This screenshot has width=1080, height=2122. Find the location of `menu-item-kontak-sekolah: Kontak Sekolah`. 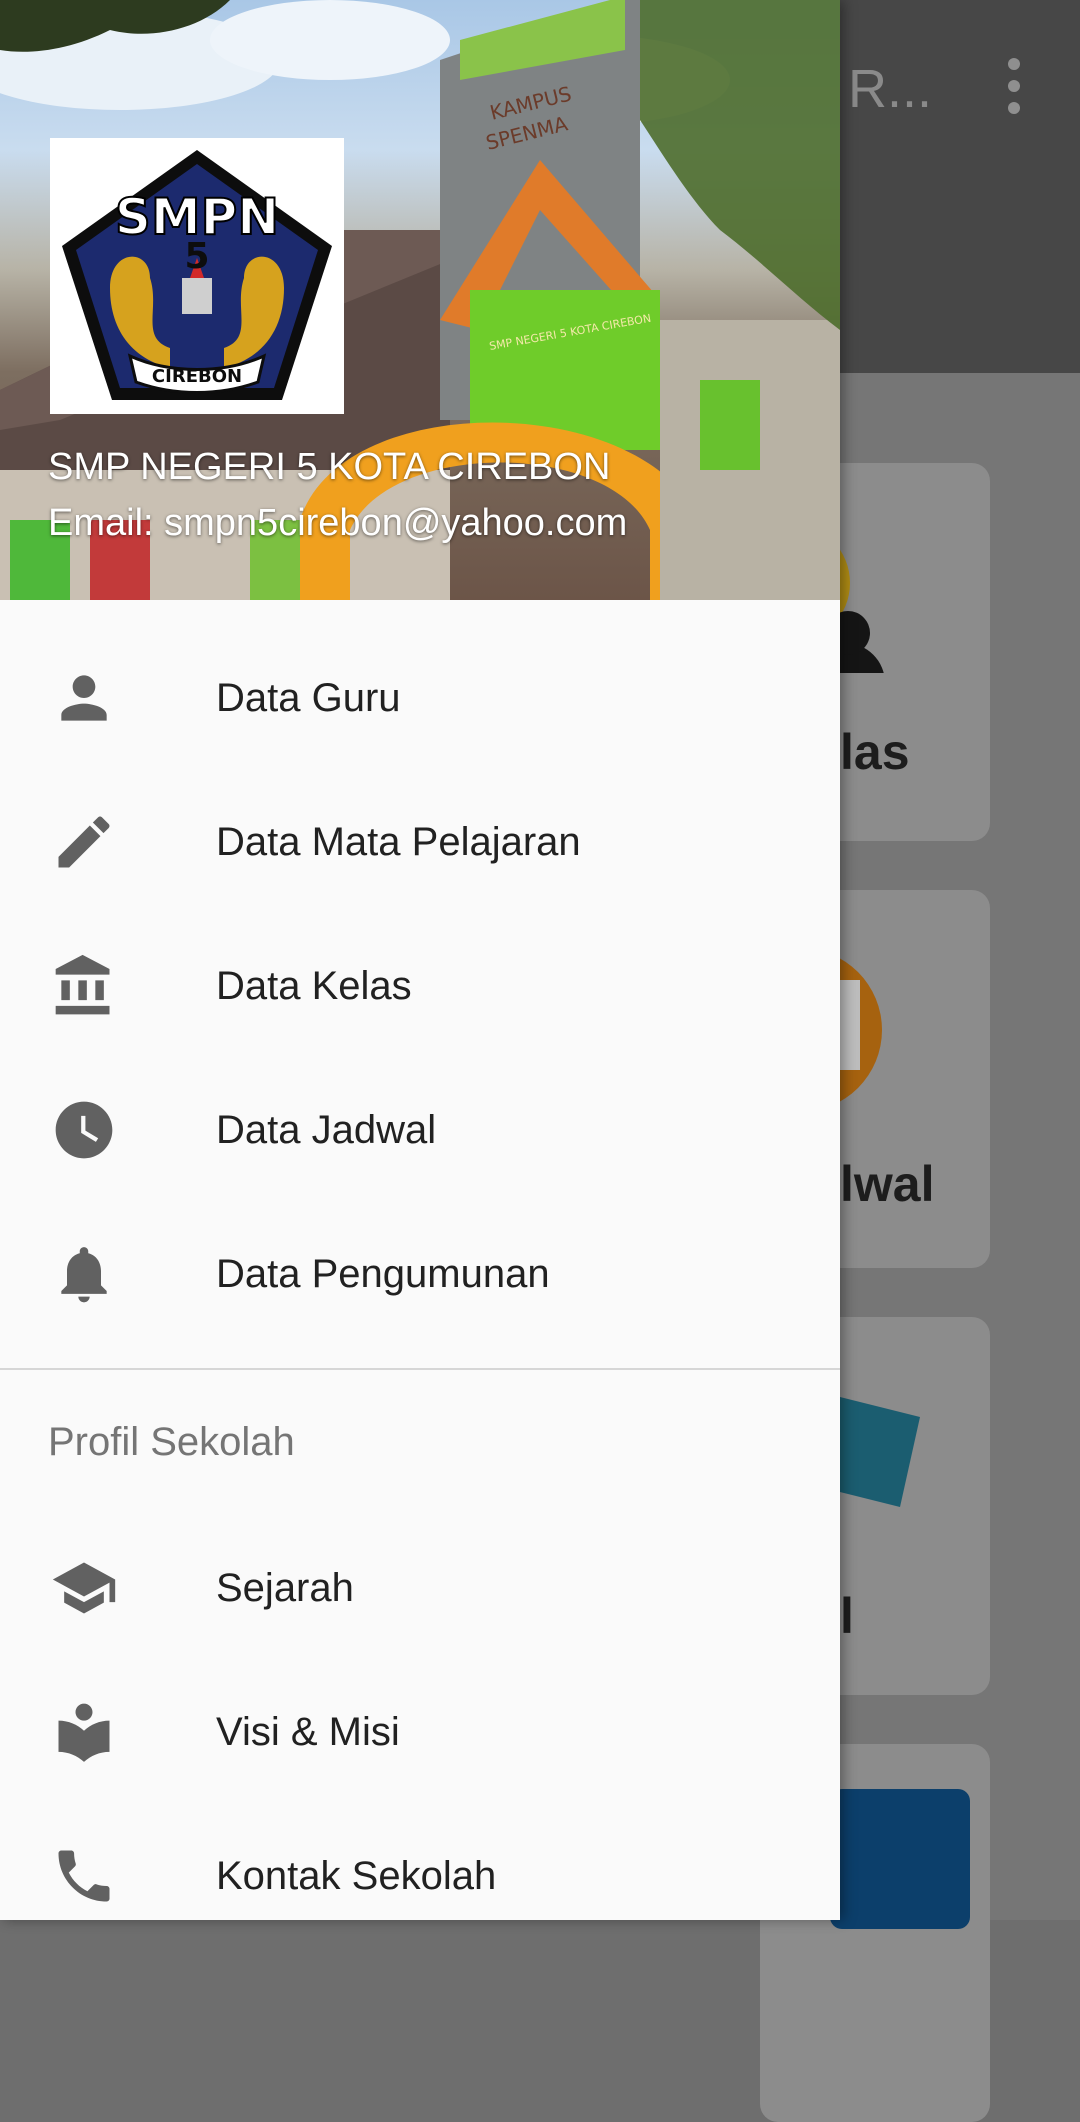

menu-item-kontak-sekolah: Kontak Sekolah is located at coordinates (420, 1862).